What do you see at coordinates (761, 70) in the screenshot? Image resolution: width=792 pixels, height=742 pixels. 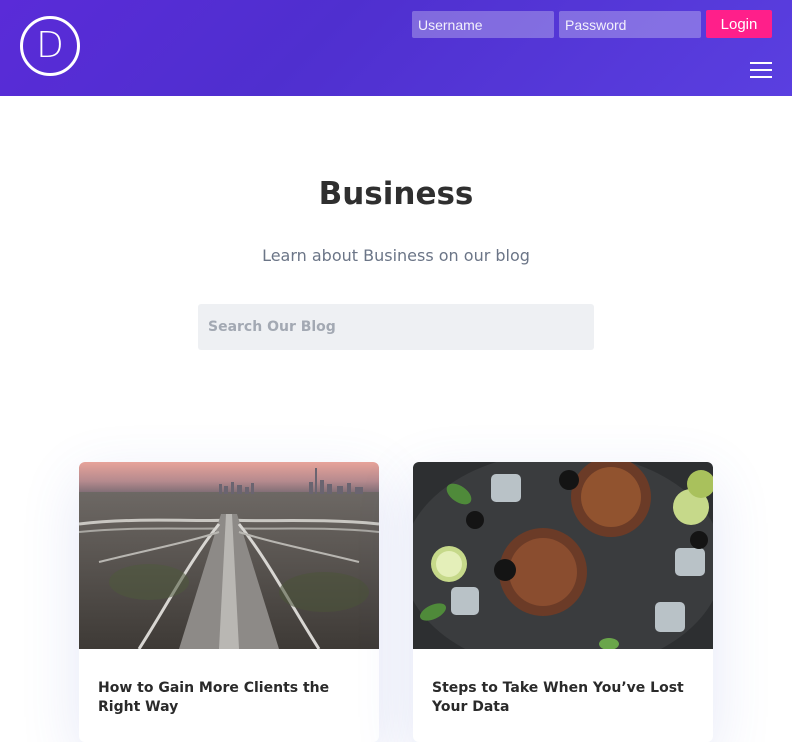 I see `hamburger-menu-icon` at bounding box center [761, 70].